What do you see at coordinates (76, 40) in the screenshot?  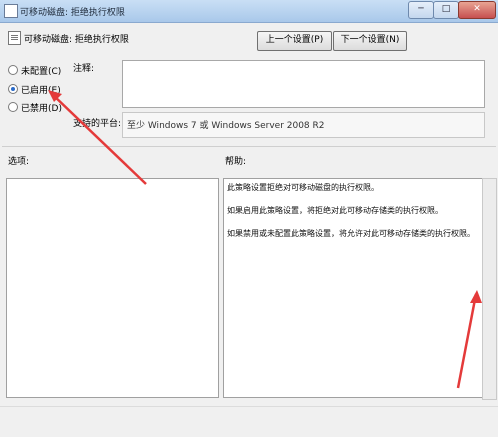 I see `policy-title: 可移动磁盘: 拒绝执行权限` at bounding box center [76, 40].